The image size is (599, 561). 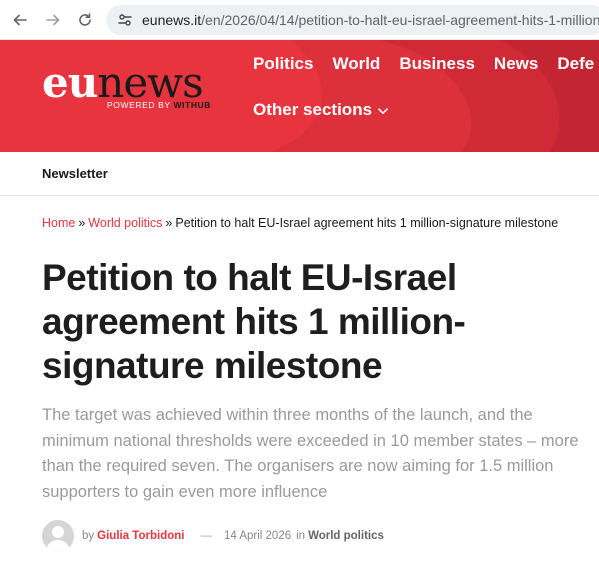 What do you see at coordinates (192, 105) in the screenshot?
I see `powered-brand: WITHUB` at bounding box center [192, 105].